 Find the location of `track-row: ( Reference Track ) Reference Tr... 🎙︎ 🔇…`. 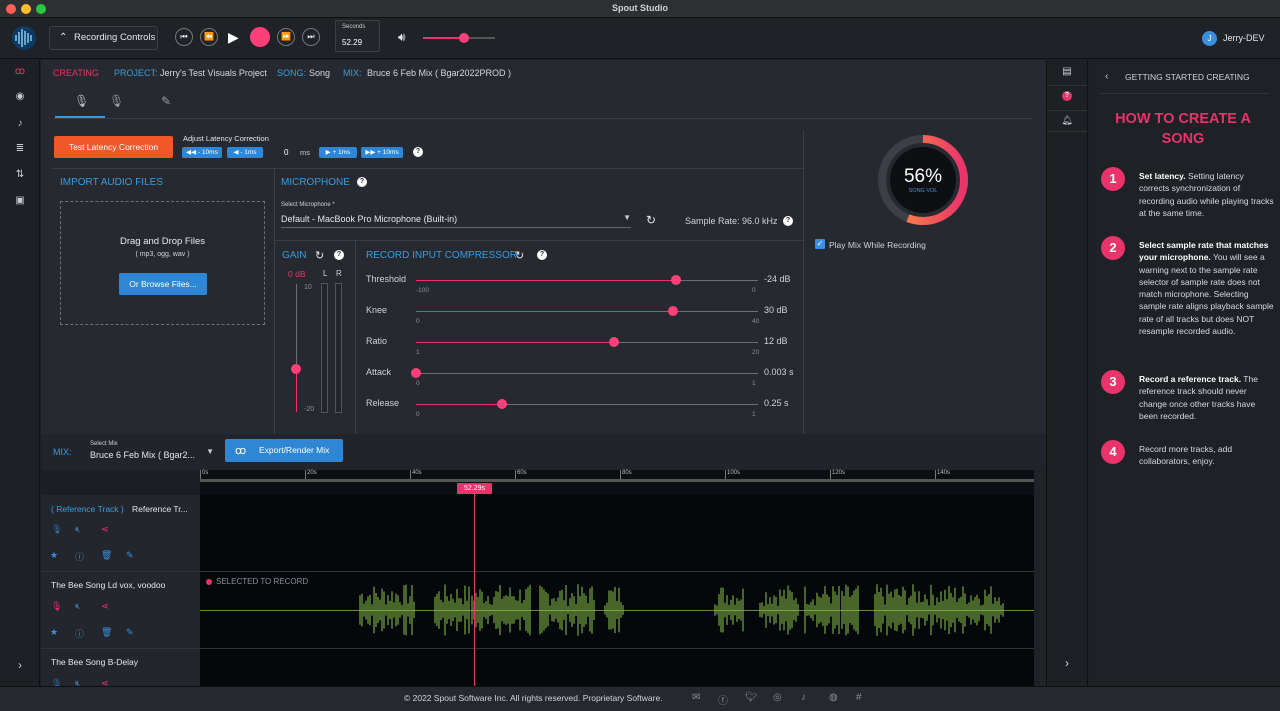

track-row: ( Reference Track ) Reference Tr... 🎙︎ 🔇… is located at coordinates (120, 533).